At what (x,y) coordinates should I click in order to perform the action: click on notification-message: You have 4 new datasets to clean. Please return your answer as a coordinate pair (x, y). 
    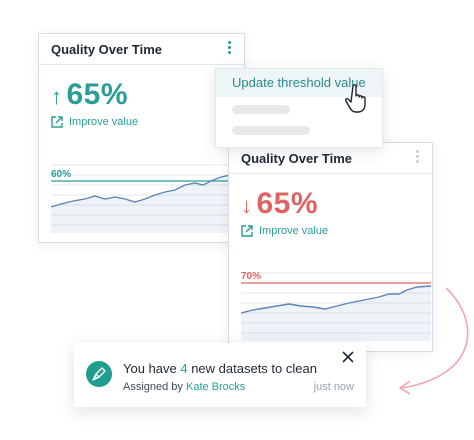
    Looking at the image, I should click on (220, 368).